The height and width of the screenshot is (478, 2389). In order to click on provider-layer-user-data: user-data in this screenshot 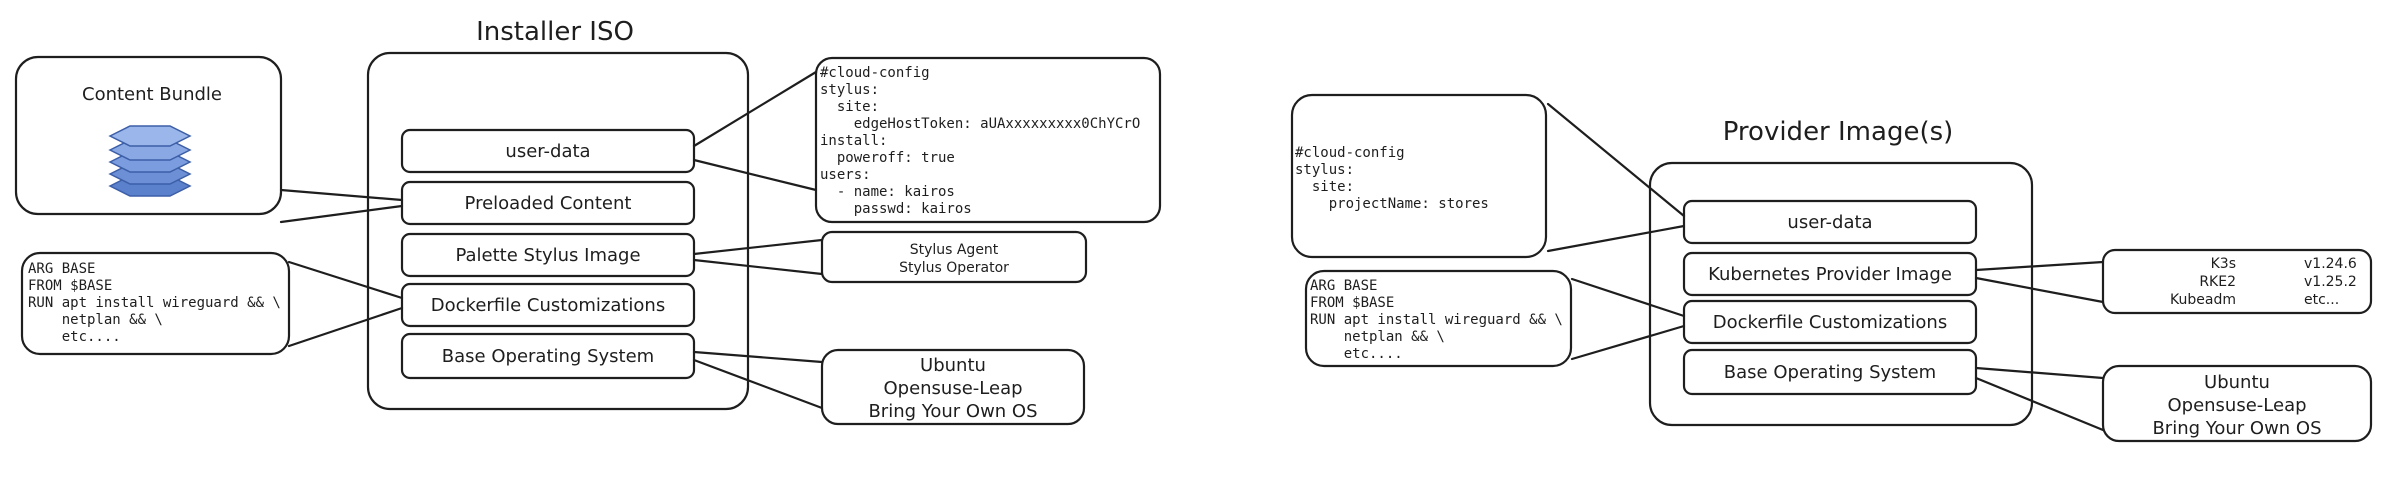, I will do `click(1830, 222)`.